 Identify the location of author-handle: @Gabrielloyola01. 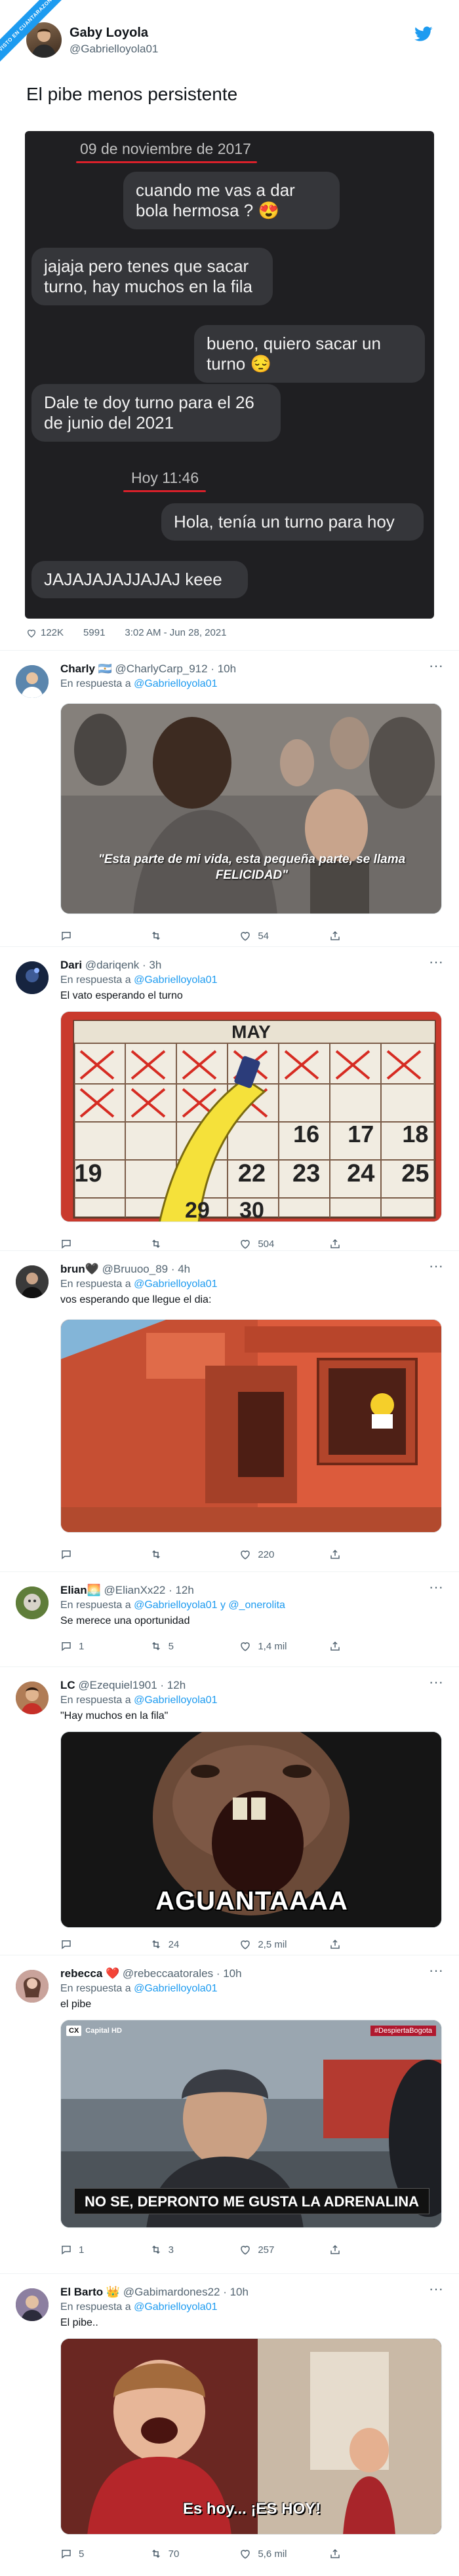
(114, 49).